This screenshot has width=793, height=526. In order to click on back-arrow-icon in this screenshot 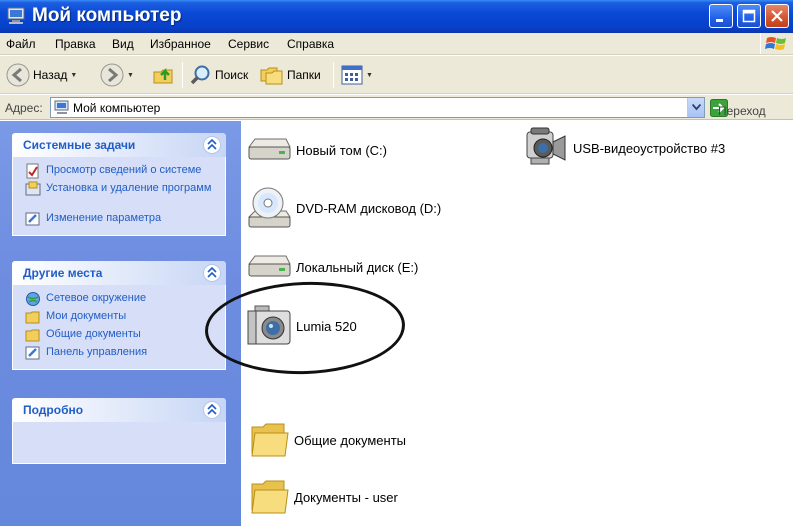, I will do `click(18, 75)`.